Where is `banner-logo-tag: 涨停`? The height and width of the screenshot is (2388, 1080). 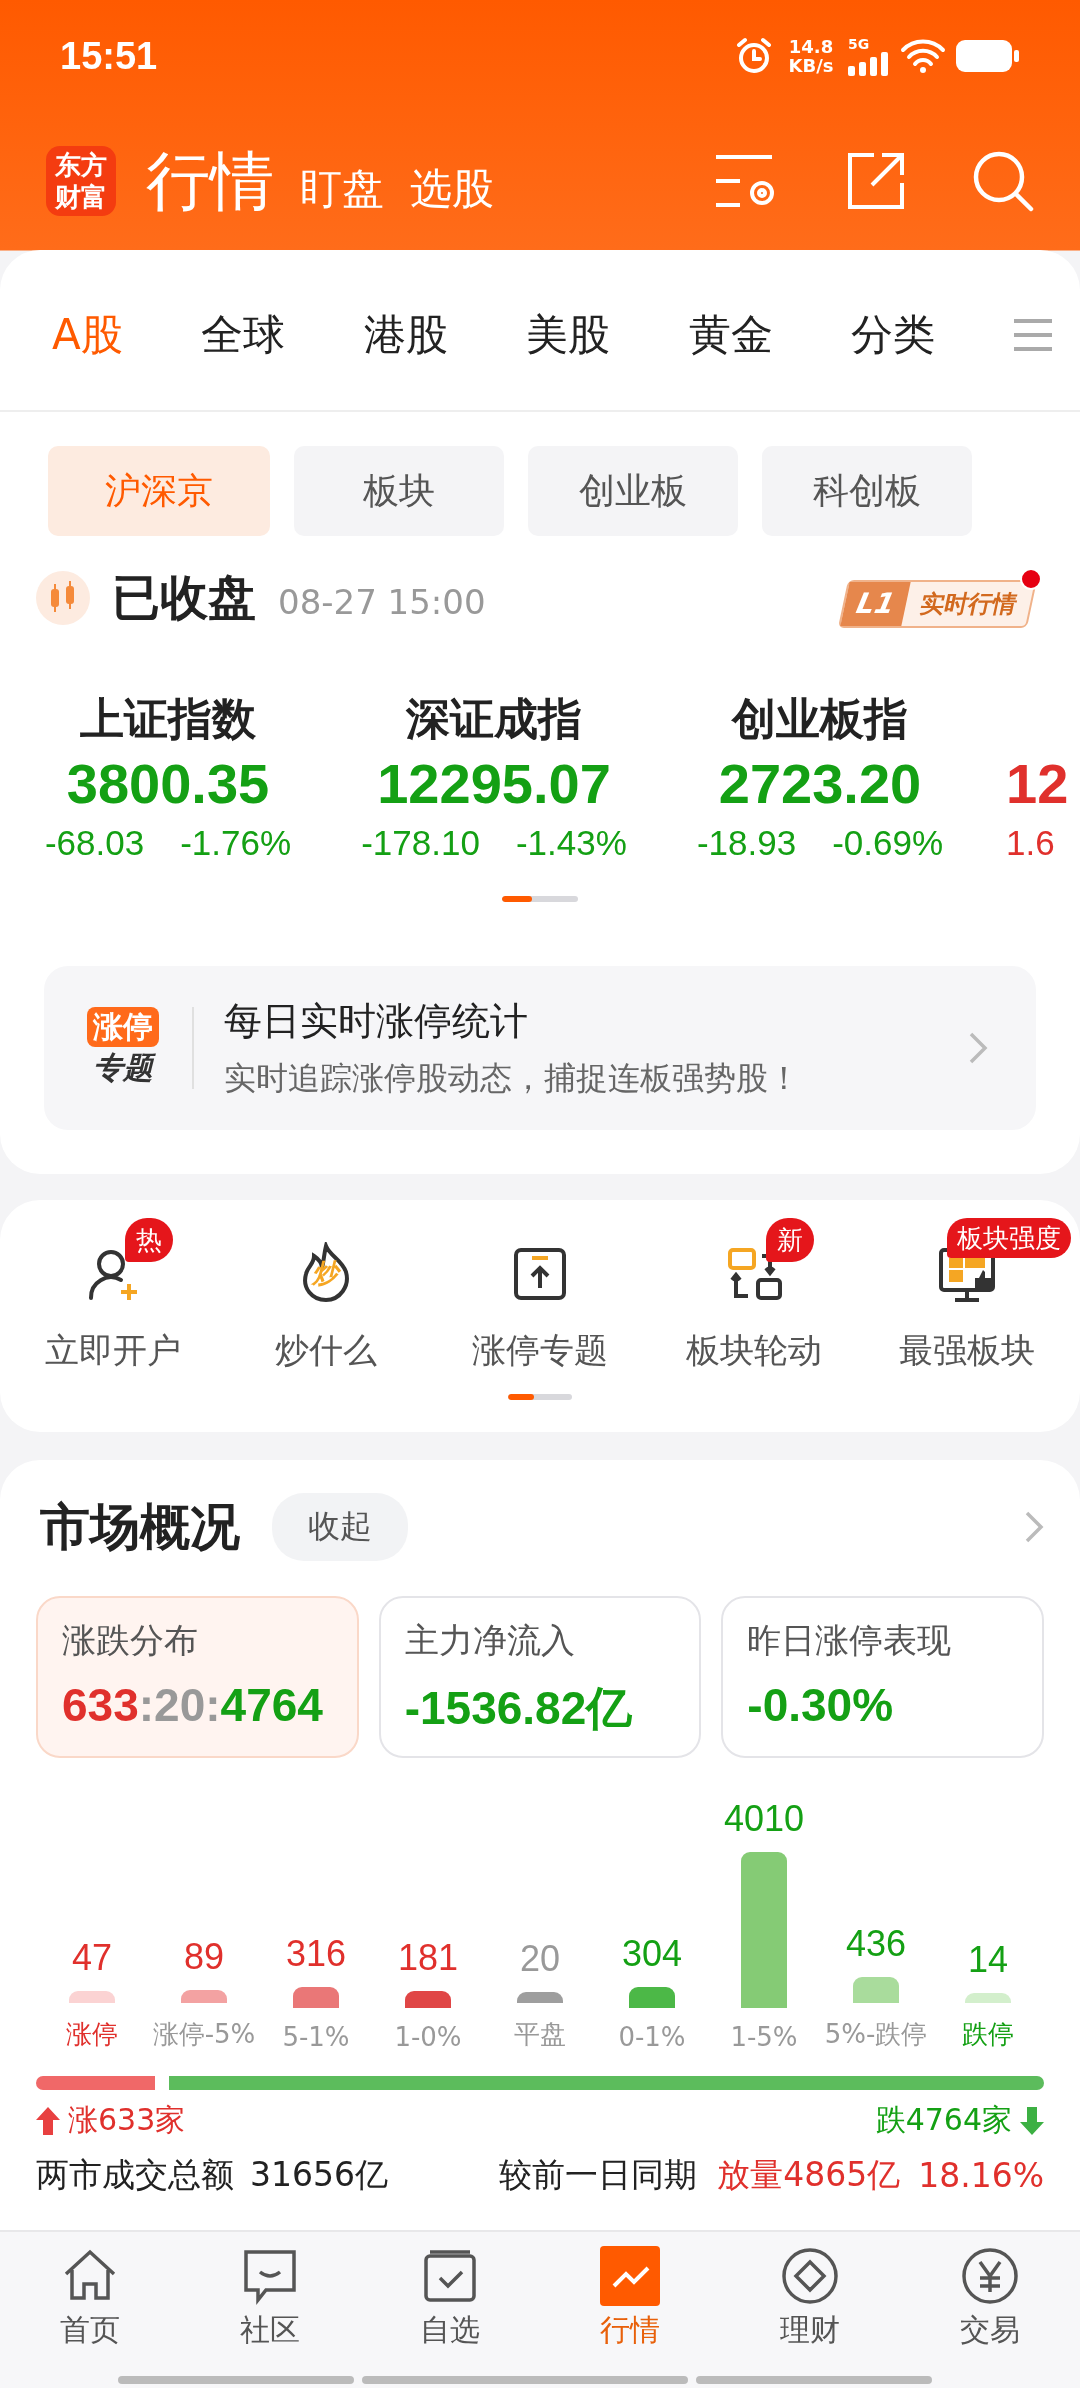 banner-logo-tag: 涨停 is located at coordinates (123, 1027).